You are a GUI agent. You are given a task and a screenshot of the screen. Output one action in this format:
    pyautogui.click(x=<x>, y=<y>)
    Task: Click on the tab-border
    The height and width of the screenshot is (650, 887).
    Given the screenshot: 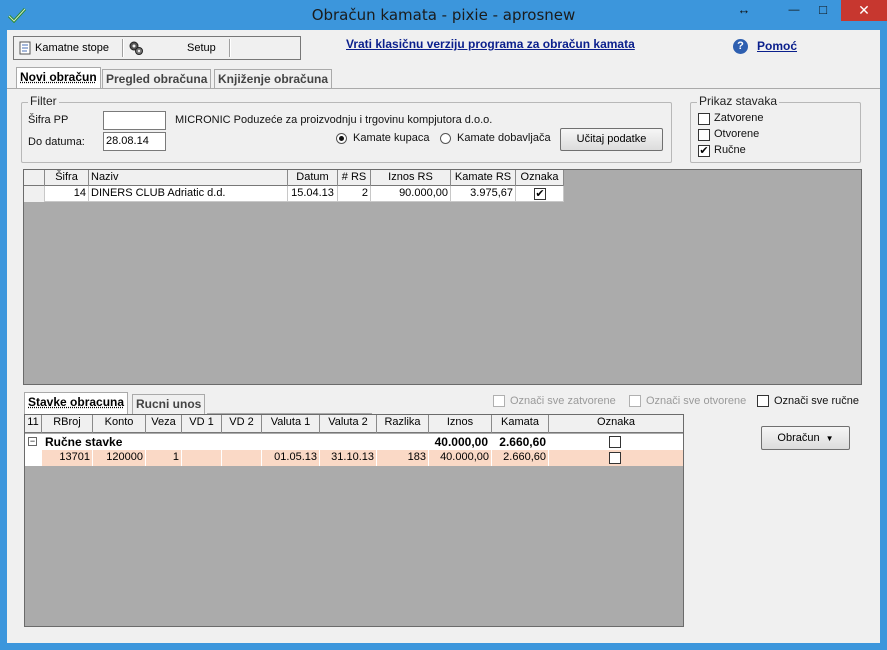 What is the action you would take?
    pyautogui.click(x=443, y=88)
    